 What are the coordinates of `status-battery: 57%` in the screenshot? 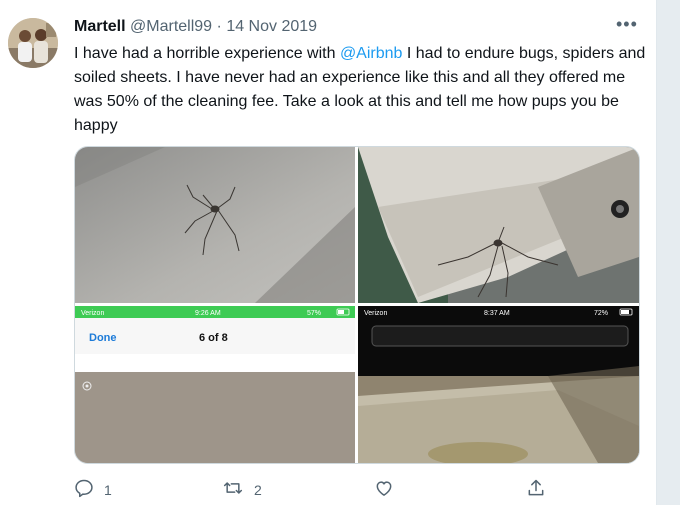 It's located at (314, 313).